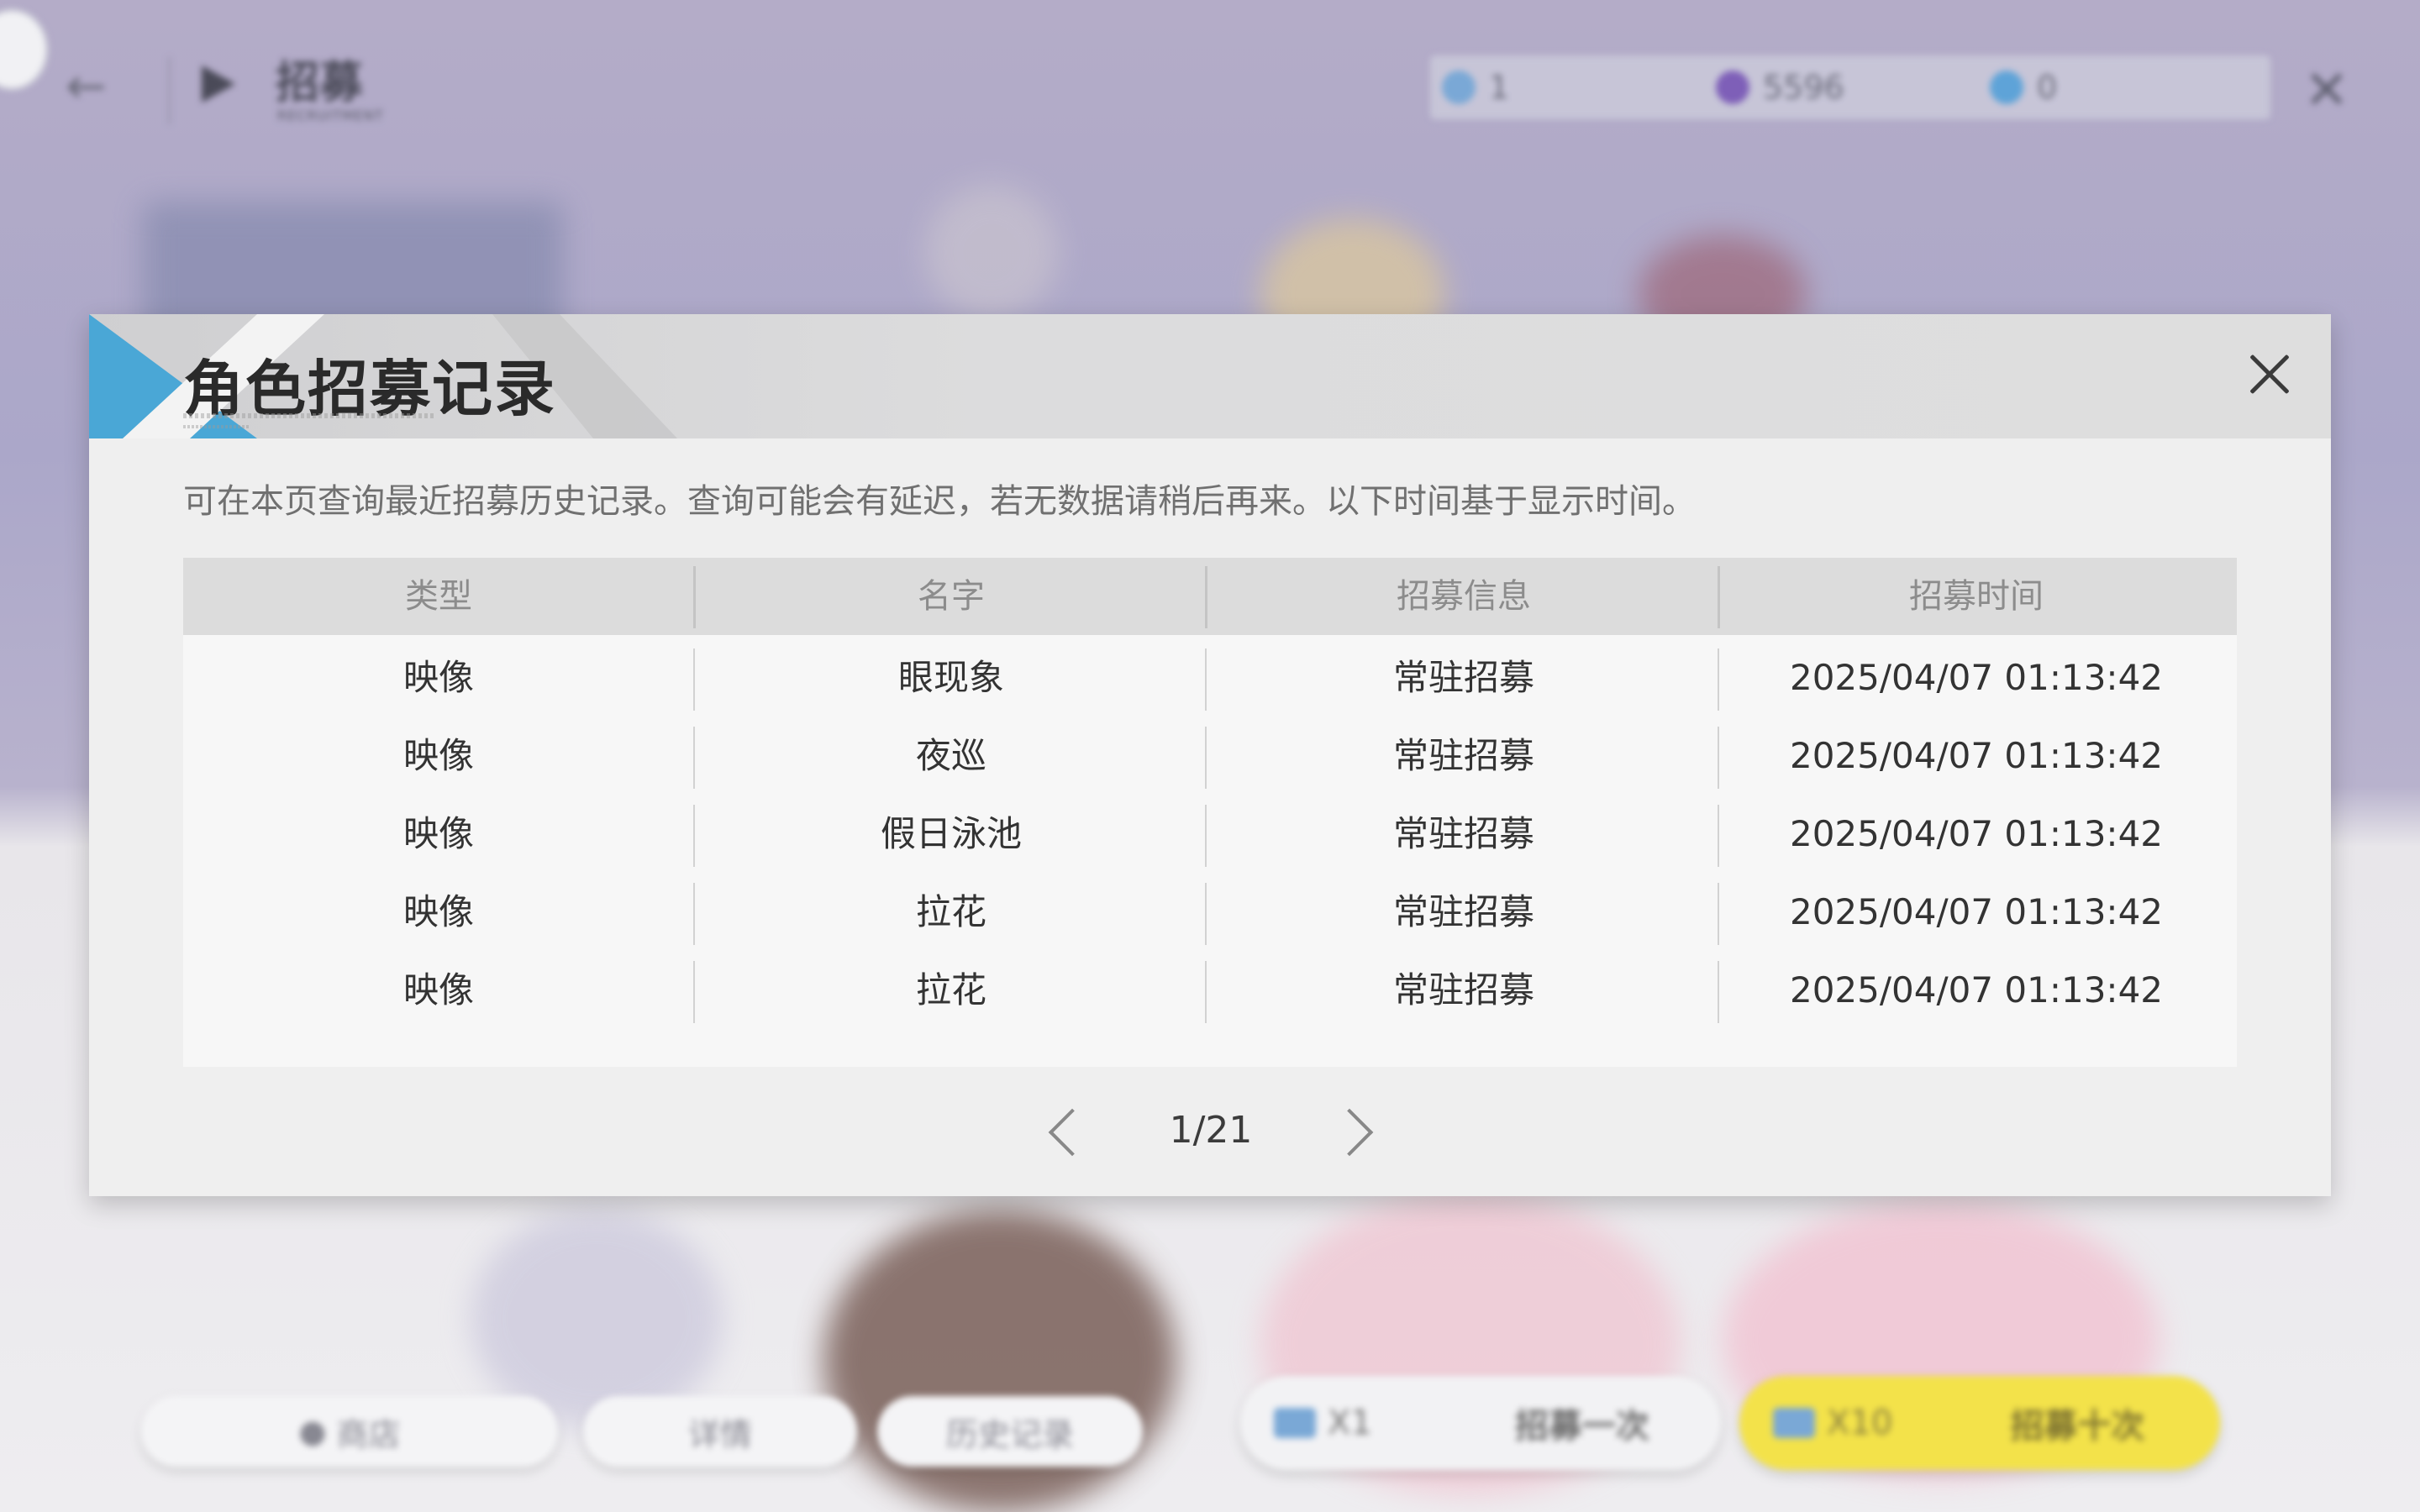 This screenshot has height=1512, width=2420. What do you see at coordinates (951, 833) in the screenshot?
I see `cell-name: 假日泳池` at bounding box center [951, 833].